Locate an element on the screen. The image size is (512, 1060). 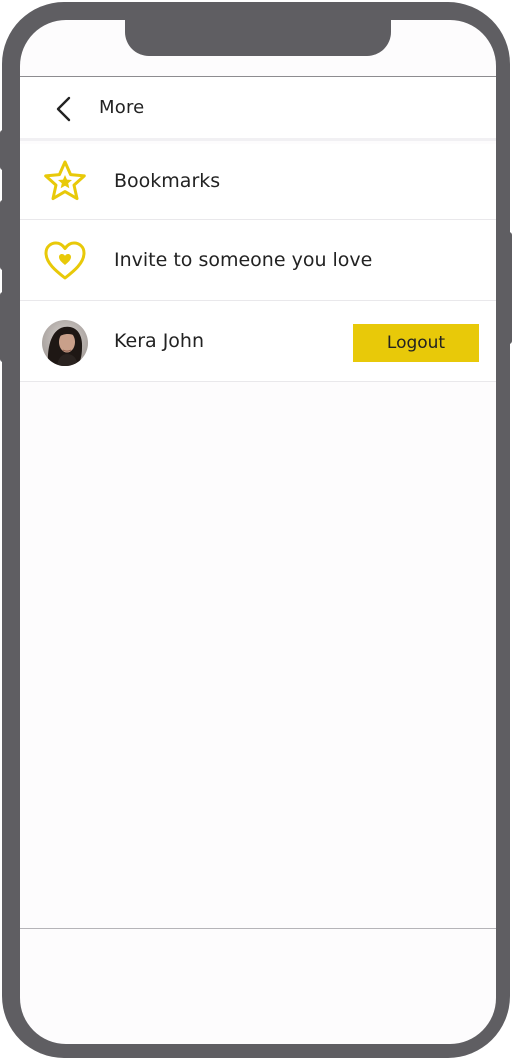
heart-icon is located at coordinates (65, 261).